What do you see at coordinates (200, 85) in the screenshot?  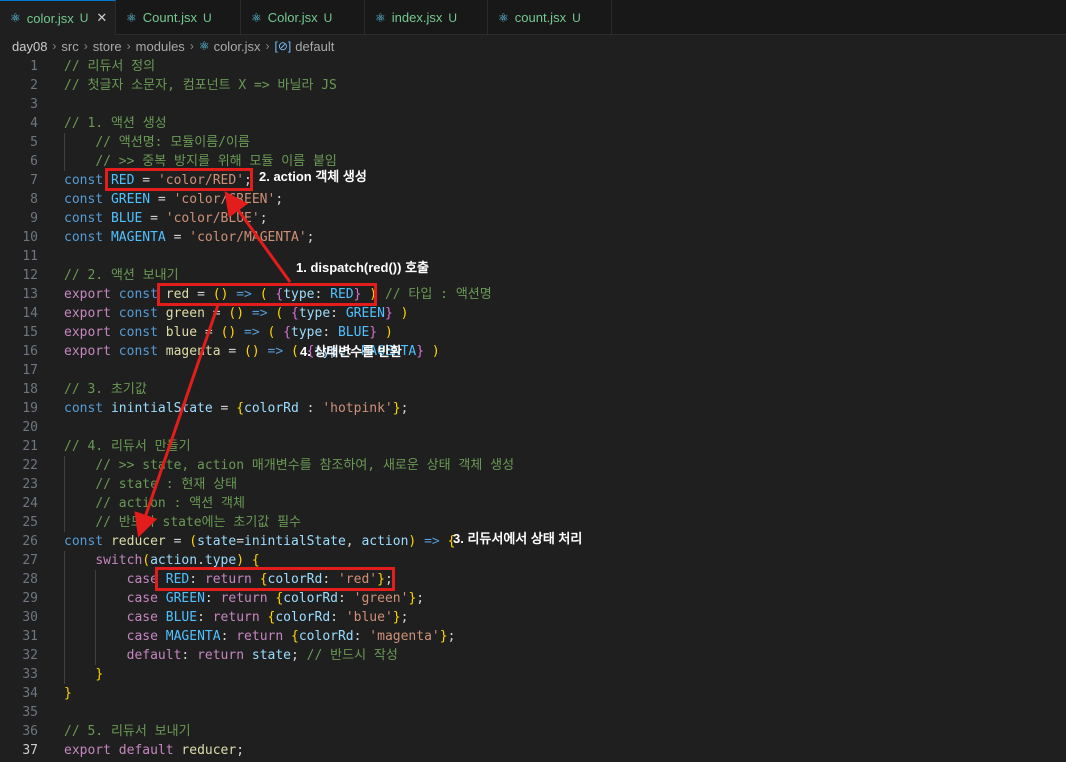 I see `code-text: // 첫글자 소문자, 컴포넌트 X => 바닐라 JS` at bounding box center [200, 85].